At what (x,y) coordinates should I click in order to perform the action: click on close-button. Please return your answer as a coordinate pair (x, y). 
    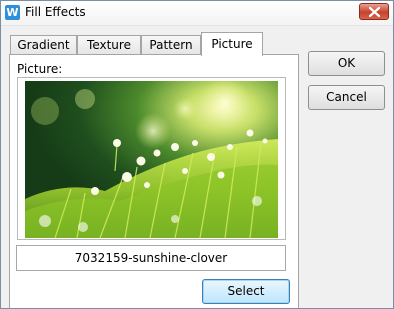
    Looking at the image, I should click on (374, 11).